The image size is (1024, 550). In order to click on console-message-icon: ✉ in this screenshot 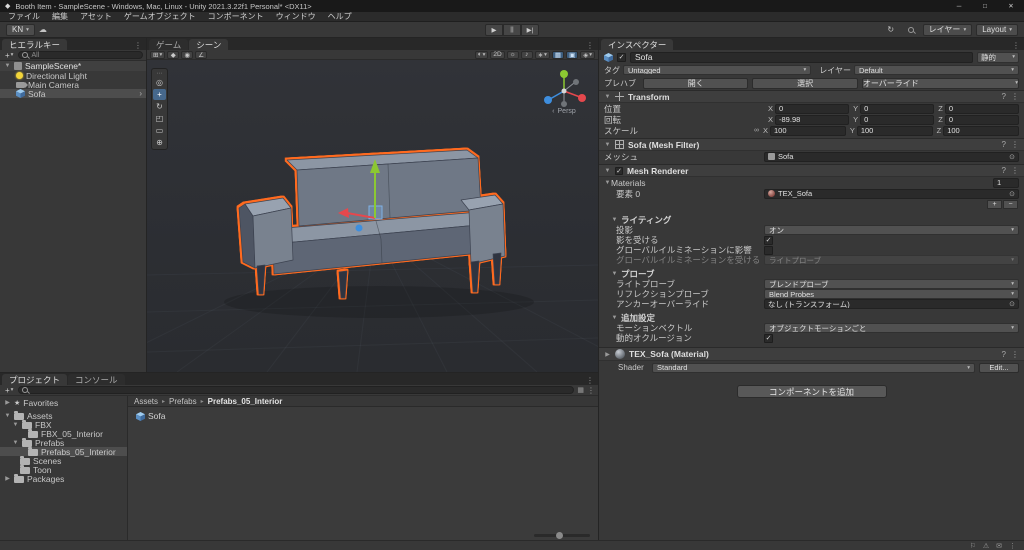, I will do `click(999, 546)`.